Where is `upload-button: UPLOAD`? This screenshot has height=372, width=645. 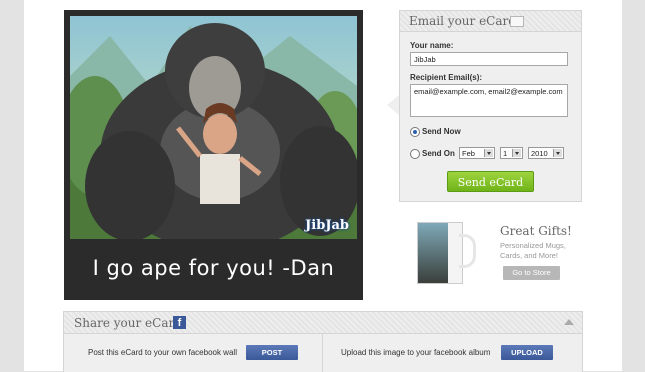
upload-button: UPLOAD is located at coordinates (527, 352).